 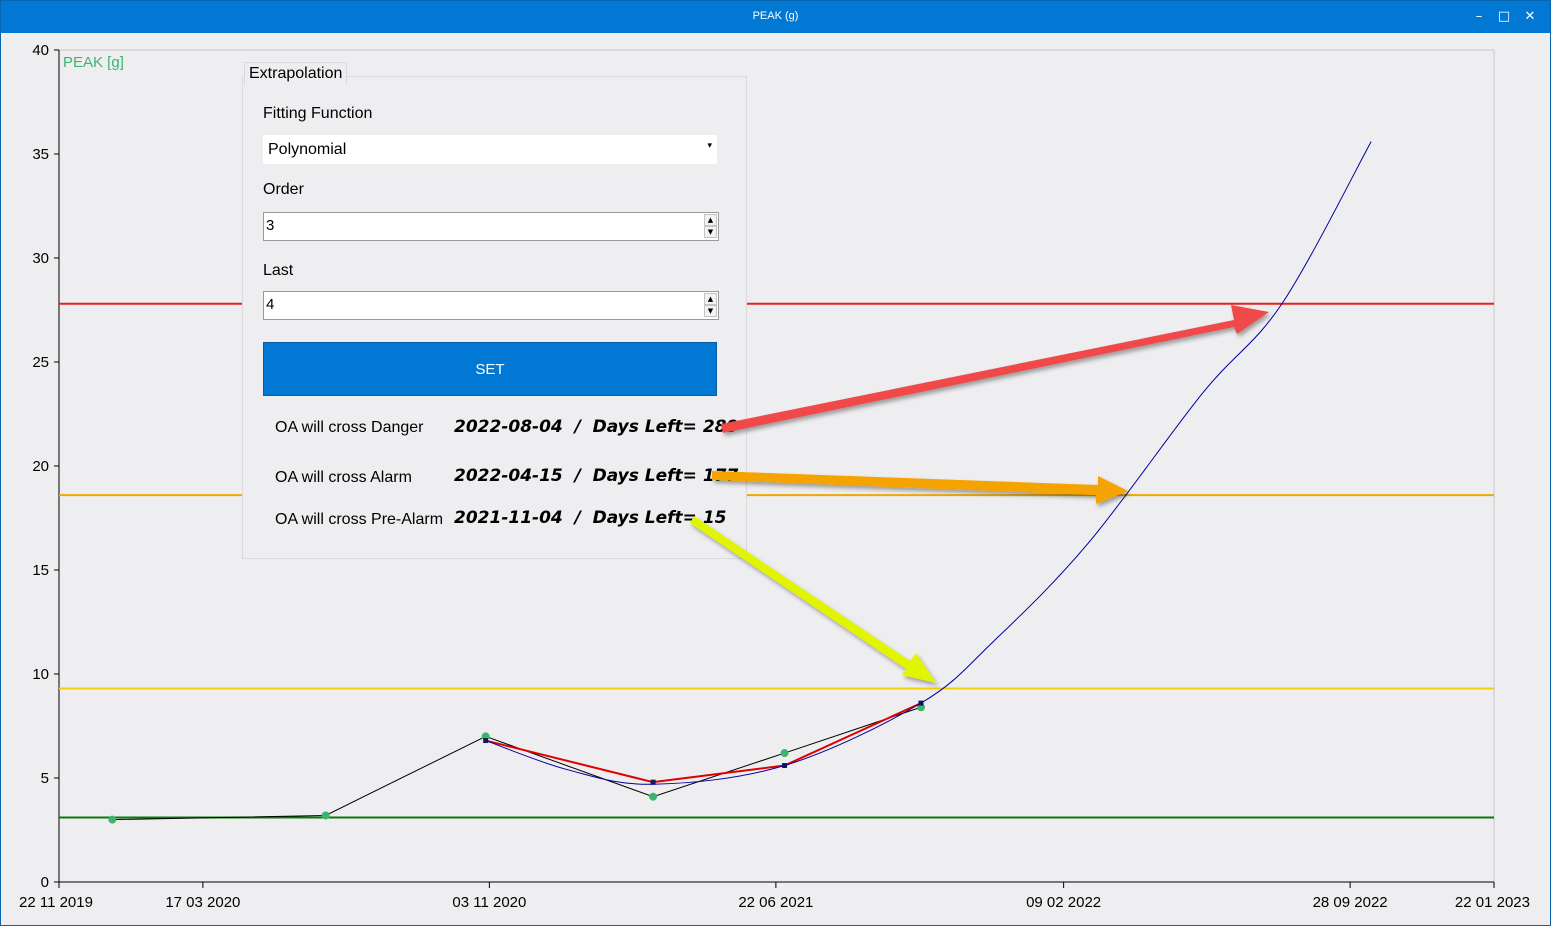 I want to click on pre-alarm-result-value: 2021-11-04 / Days Left= 15, so click(x=590, y=518).